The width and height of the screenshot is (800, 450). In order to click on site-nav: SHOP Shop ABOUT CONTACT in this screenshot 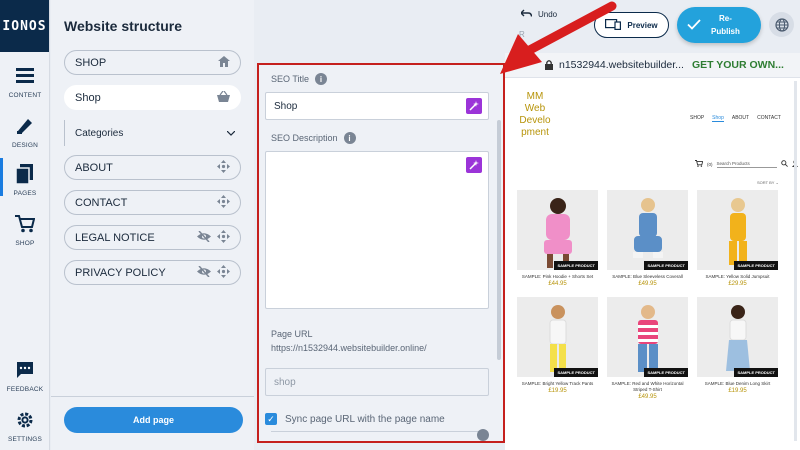, I will do `click(735, 118)`.